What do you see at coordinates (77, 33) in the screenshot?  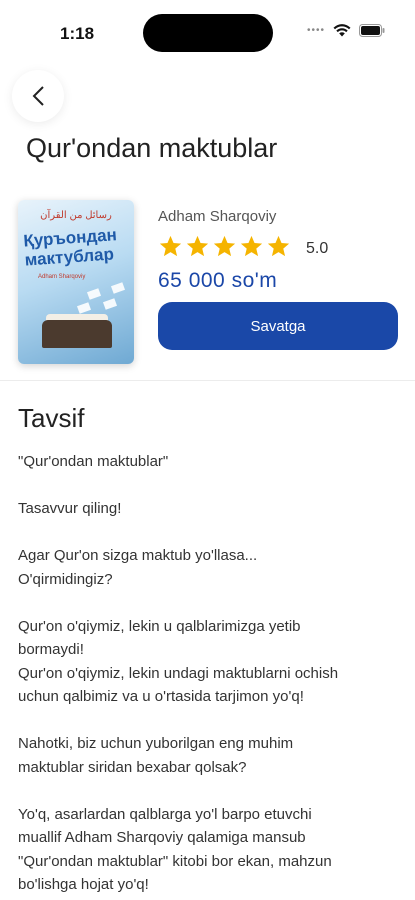 I see `status-time: 1:18` at bounding box center [77, 33].